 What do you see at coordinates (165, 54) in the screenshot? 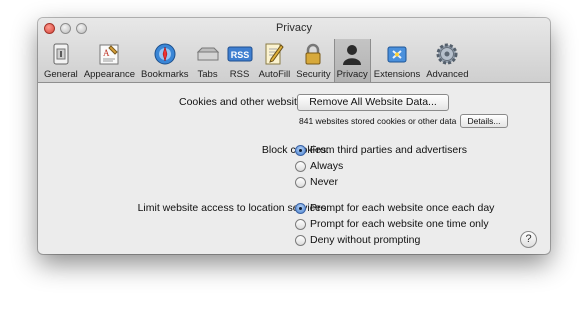
I see `bookmarks-icon` at bounding box center [165, 54].